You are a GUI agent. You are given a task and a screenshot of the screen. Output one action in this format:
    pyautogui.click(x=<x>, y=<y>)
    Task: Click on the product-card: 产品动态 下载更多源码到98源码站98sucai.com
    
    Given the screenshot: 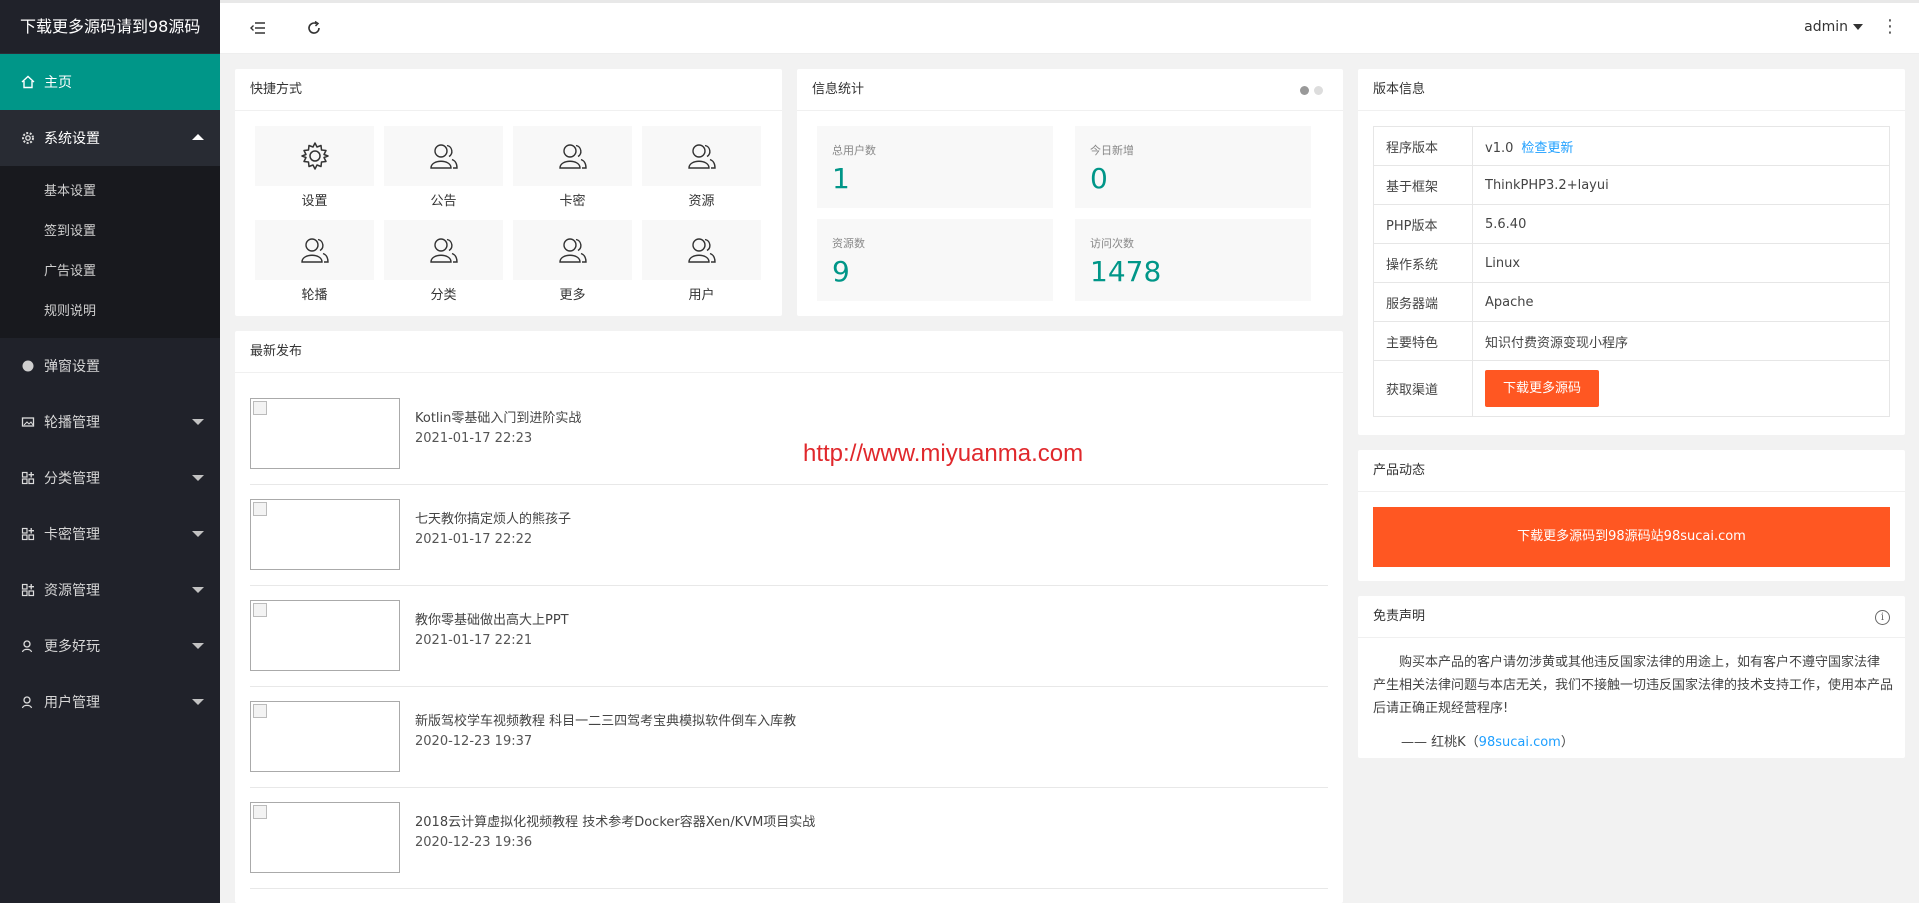 What is the action you would take?
    pyautogui.click(x=1631, y=515)
    